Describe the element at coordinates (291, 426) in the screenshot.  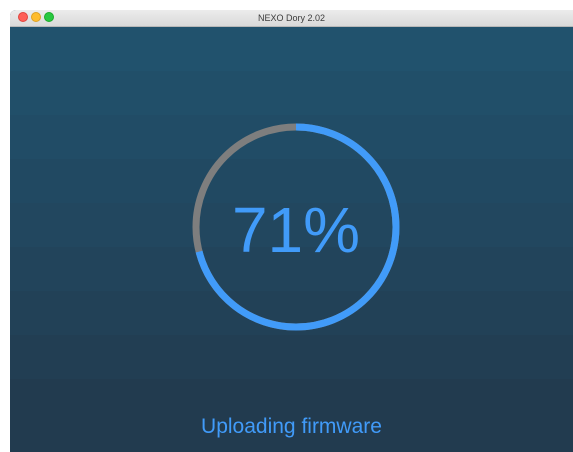
I see `upload-status-text: Uploading firmware` at that location.